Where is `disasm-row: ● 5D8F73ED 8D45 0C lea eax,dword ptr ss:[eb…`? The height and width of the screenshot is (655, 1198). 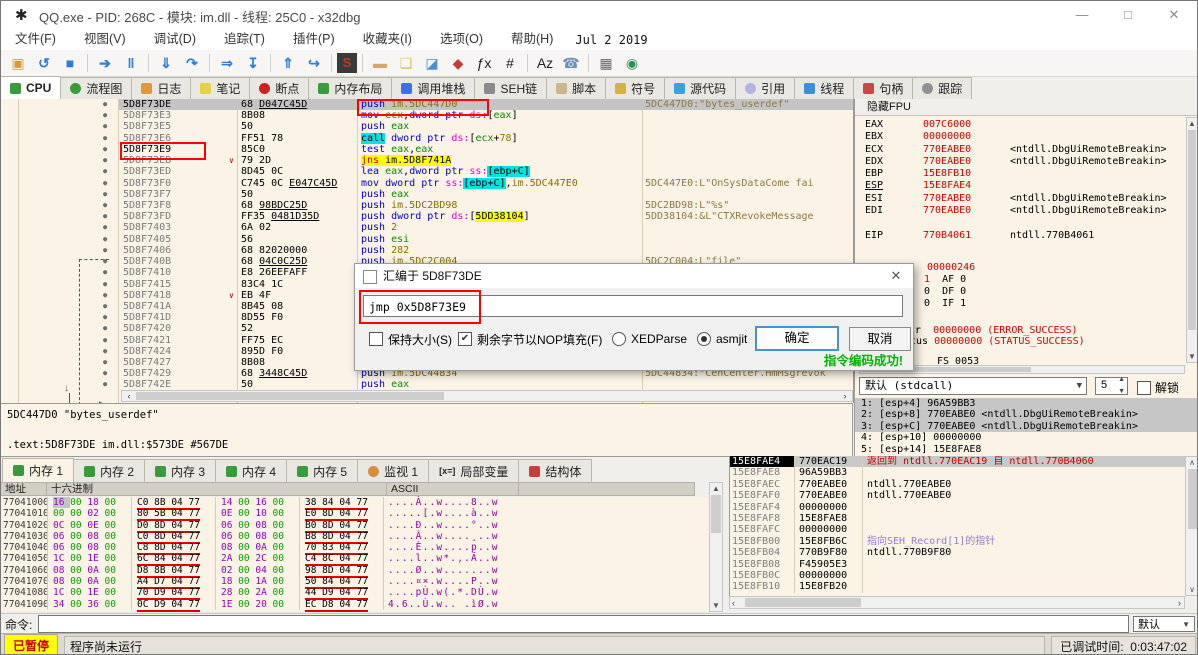
disasm-row: ● 5D8F73ED 8D45 0C lea eax,dword ptr ss:[eb… is located at coordinates (427, 172).